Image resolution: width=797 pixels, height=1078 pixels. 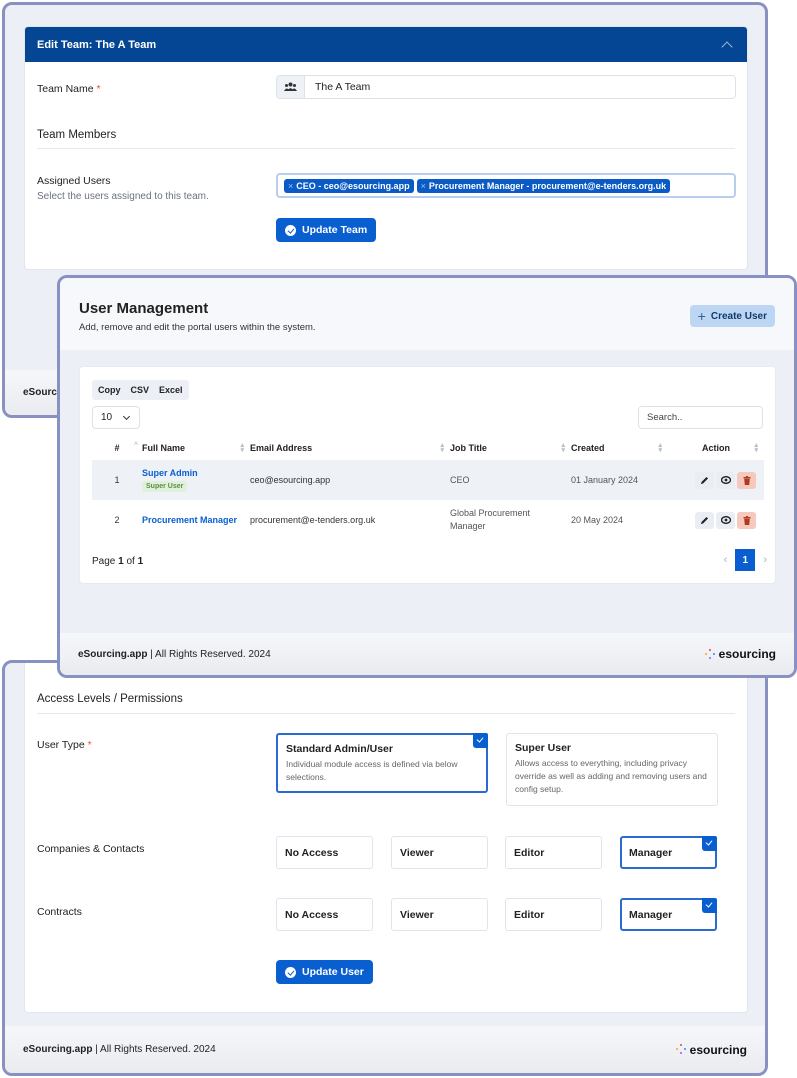 I want to click on contracts-label: Contracts, so click(x=59, y=912).